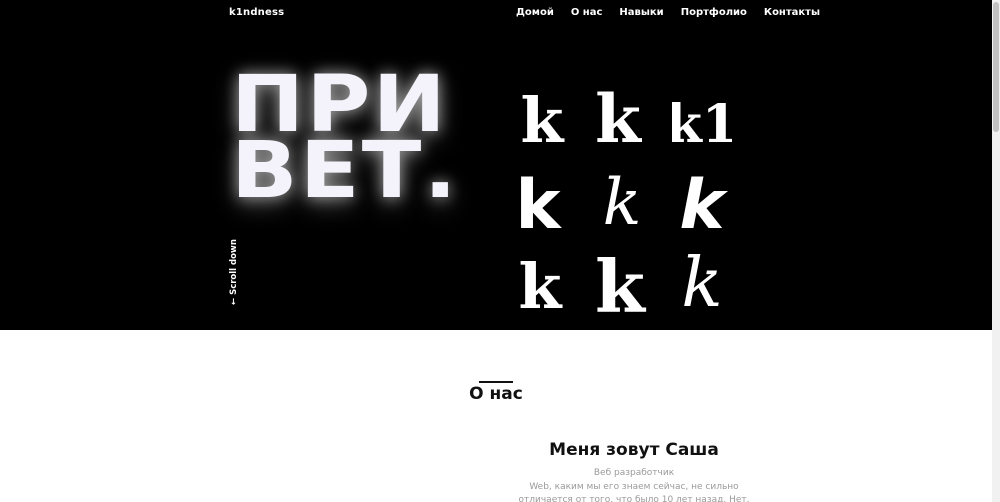 The height and width of the screenshot is (502, 1000). I want to click on k-glyph-1: k, so click(542, 120).